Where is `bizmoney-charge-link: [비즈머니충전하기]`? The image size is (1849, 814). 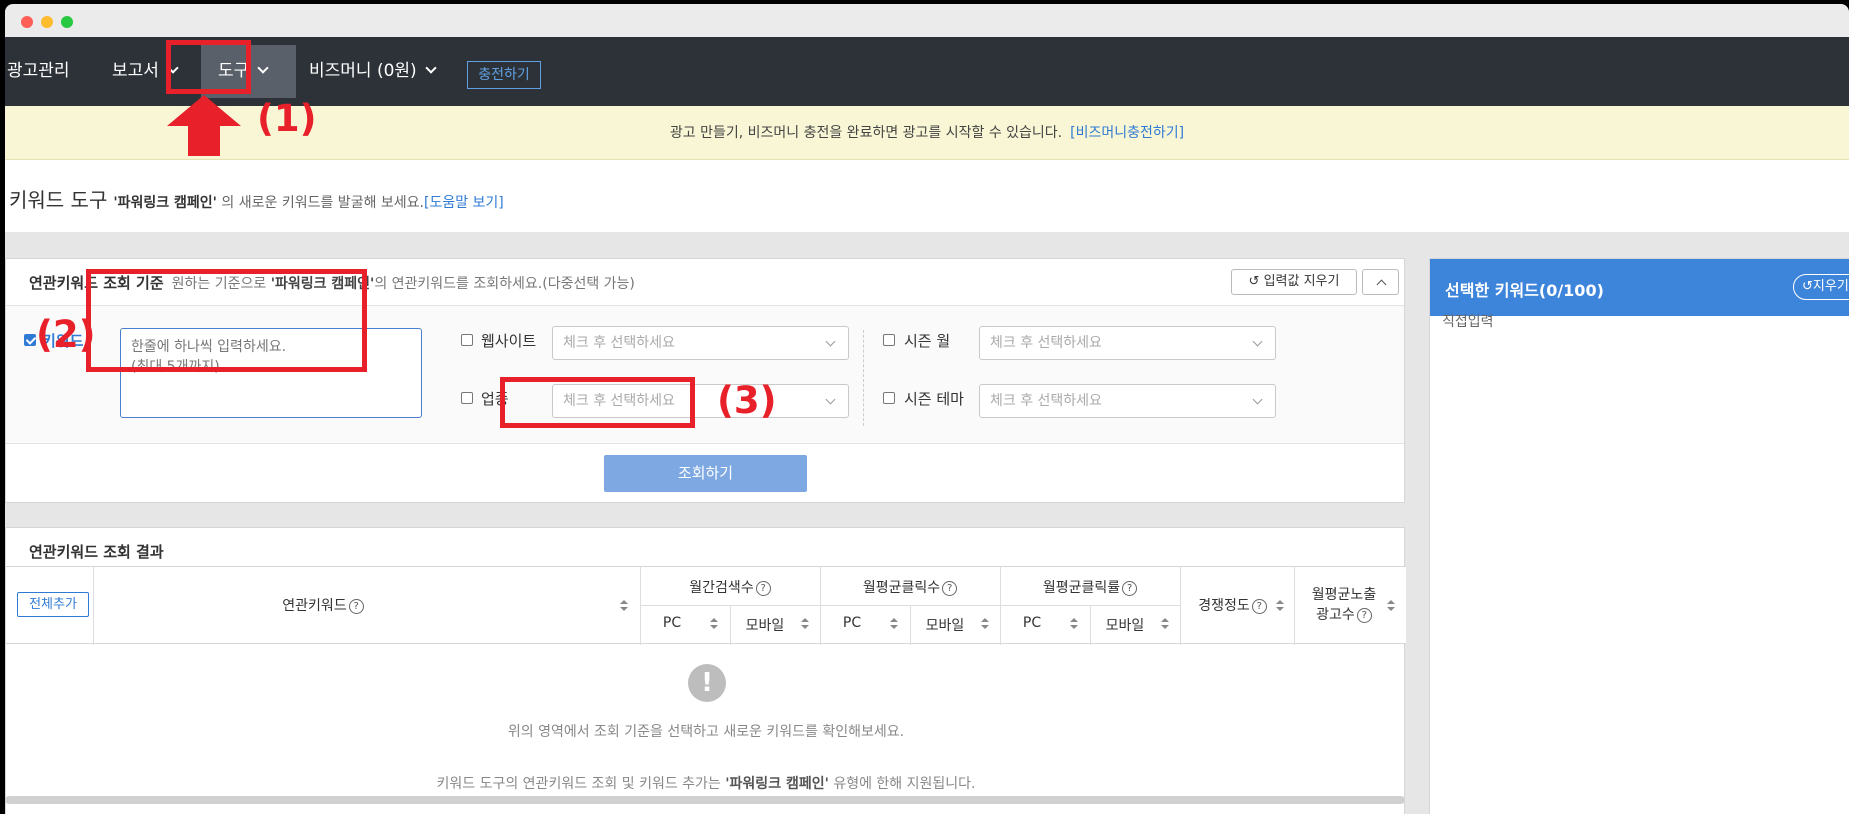 bizmoney-charge-link: [비즈머니충전하기] is located at coordinates (1127, 133).